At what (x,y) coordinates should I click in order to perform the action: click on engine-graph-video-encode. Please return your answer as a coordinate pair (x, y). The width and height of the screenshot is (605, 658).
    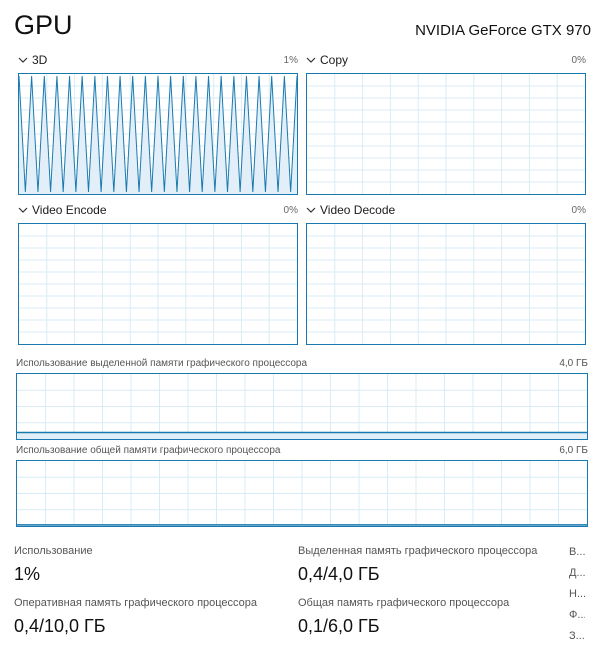
    Looking at the image, I should click on (158, 284).